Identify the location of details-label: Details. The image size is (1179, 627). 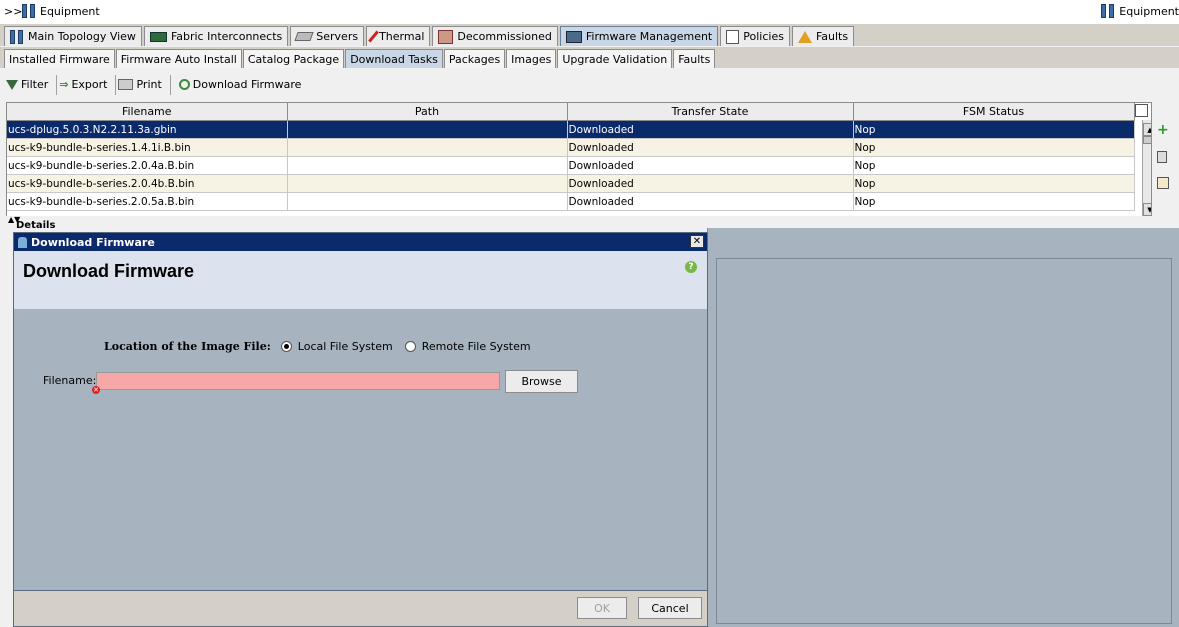
(36, 225).